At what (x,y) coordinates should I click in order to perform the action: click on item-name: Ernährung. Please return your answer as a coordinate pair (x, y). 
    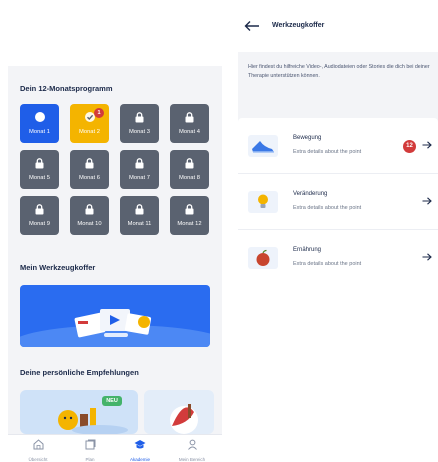
    Looking at the image, I should click on (307, 250).